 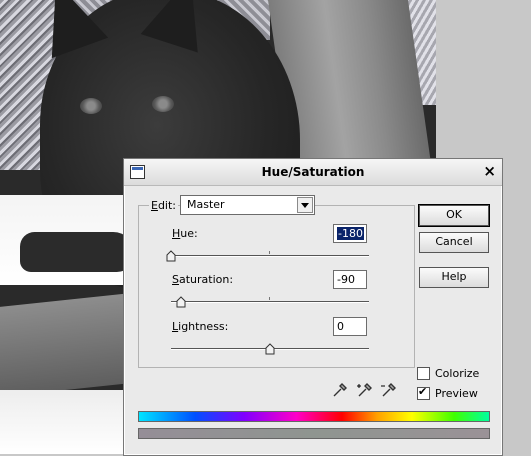 What do you see at coordinates (457, 373) in the screenshot?
I see `colorize-label: Colorize` at bounding box center [457, 373].